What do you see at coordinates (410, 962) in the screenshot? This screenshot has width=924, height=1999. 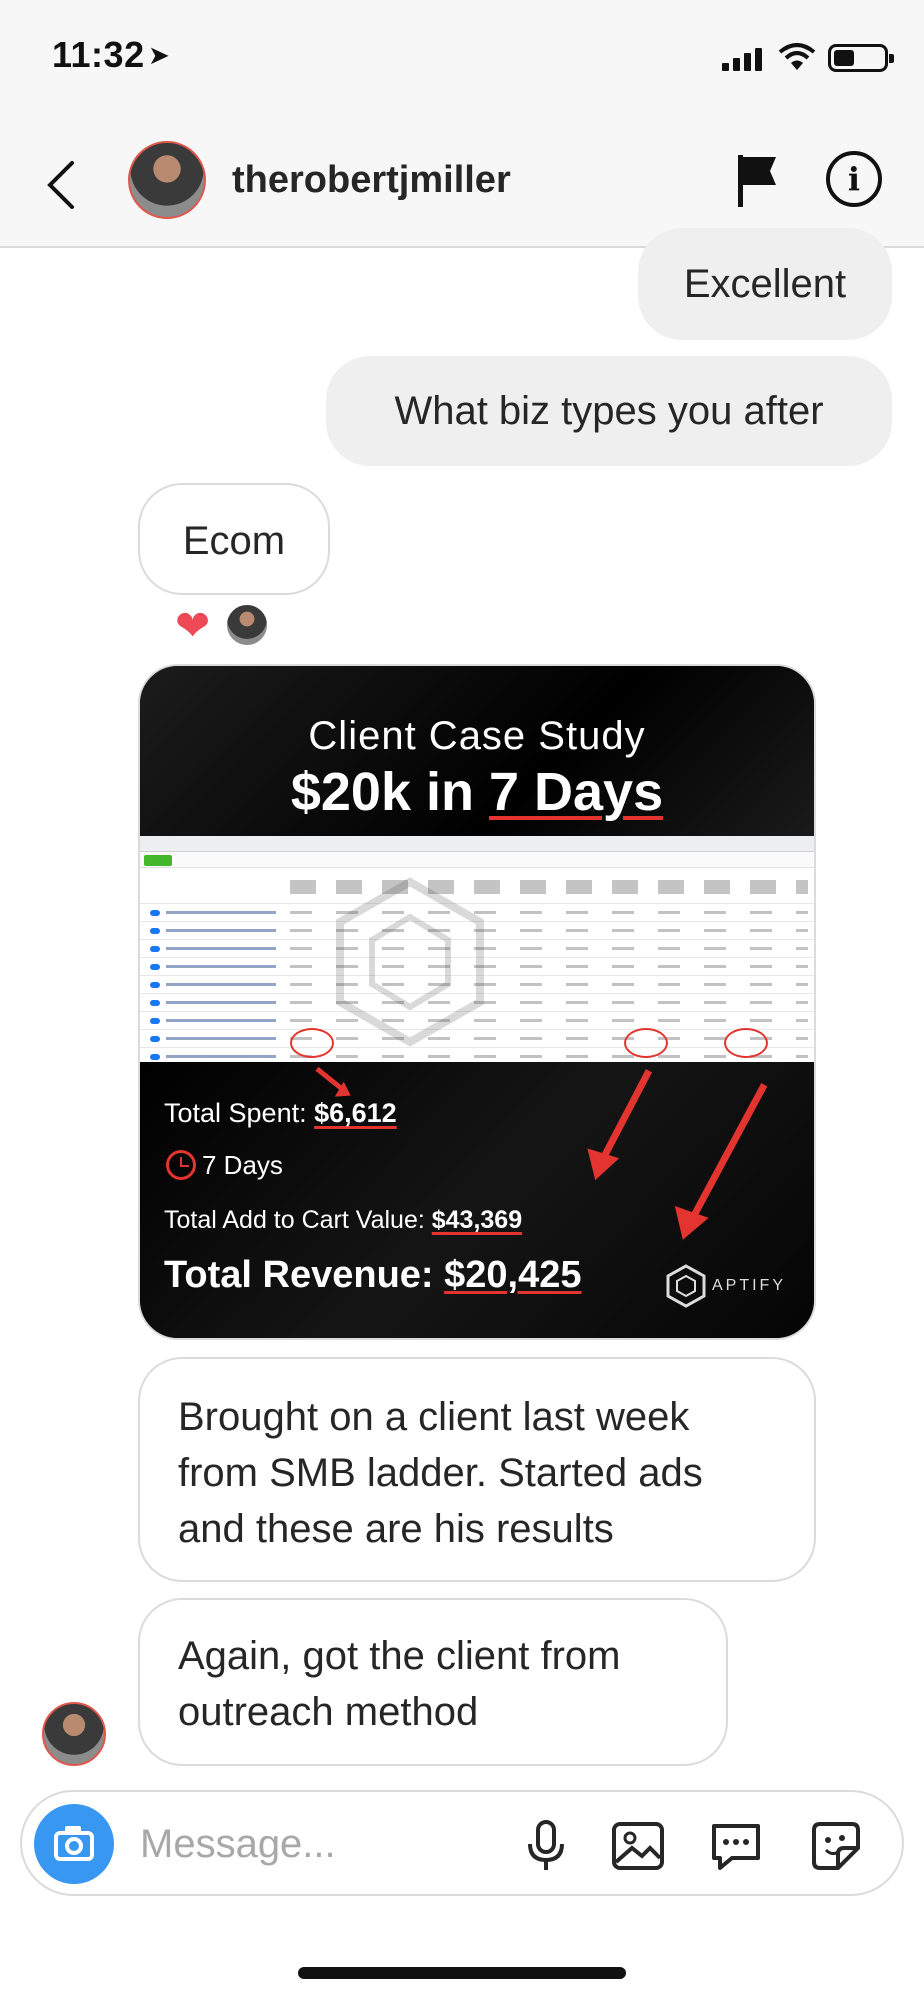 I see `watermark-logo` at bounding box center [410, 962].